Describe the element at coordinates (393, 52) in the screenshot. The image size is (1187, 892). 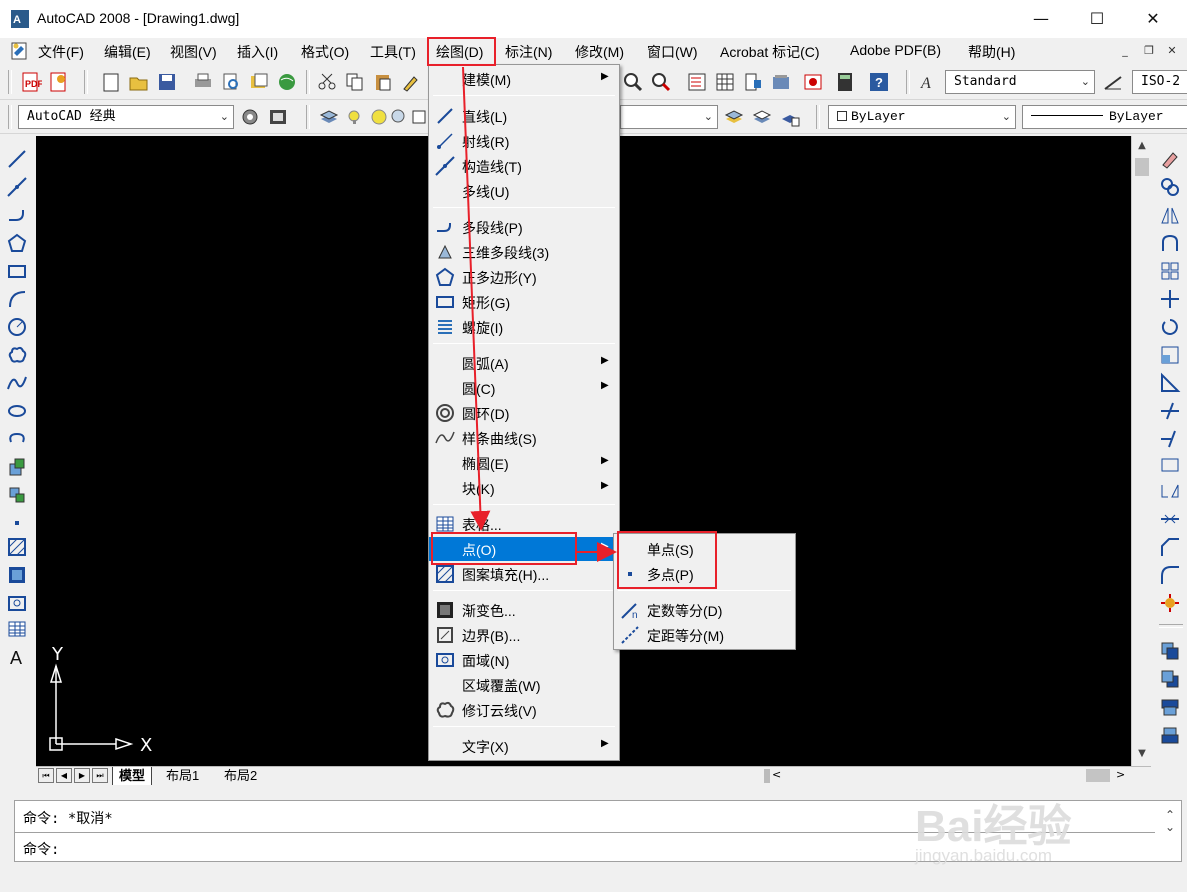
I see `menu-tools: 工具(T)` at that location.